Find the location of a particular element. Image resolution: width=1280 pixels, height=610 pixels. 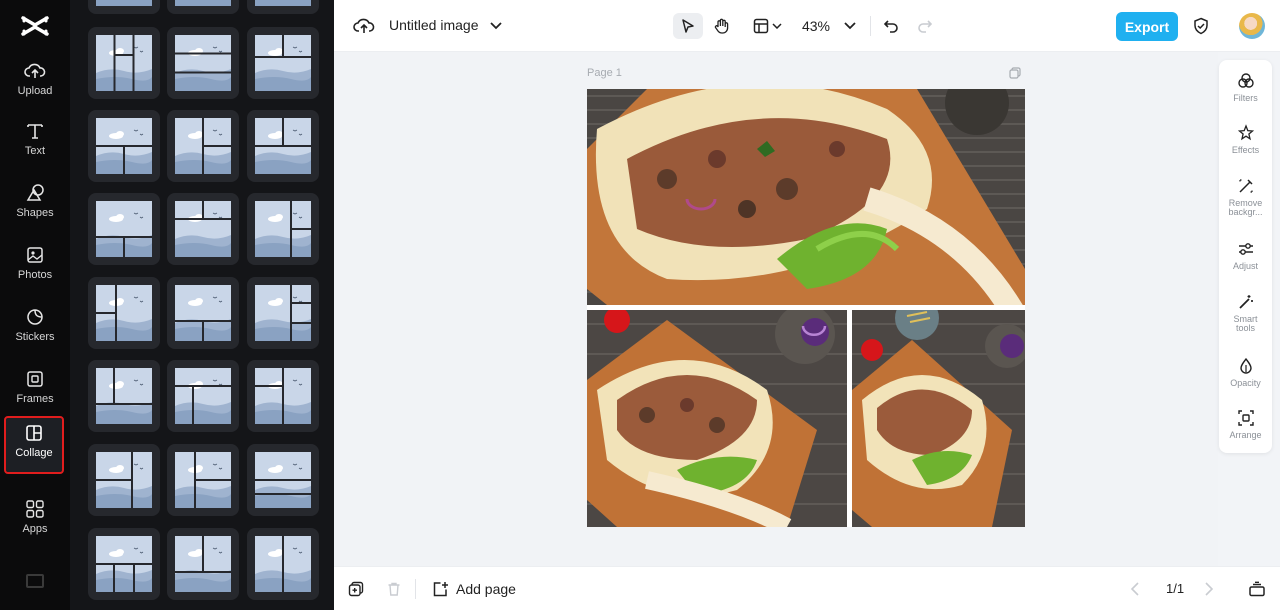

layers-icon is located at coordinates (1257, 589).